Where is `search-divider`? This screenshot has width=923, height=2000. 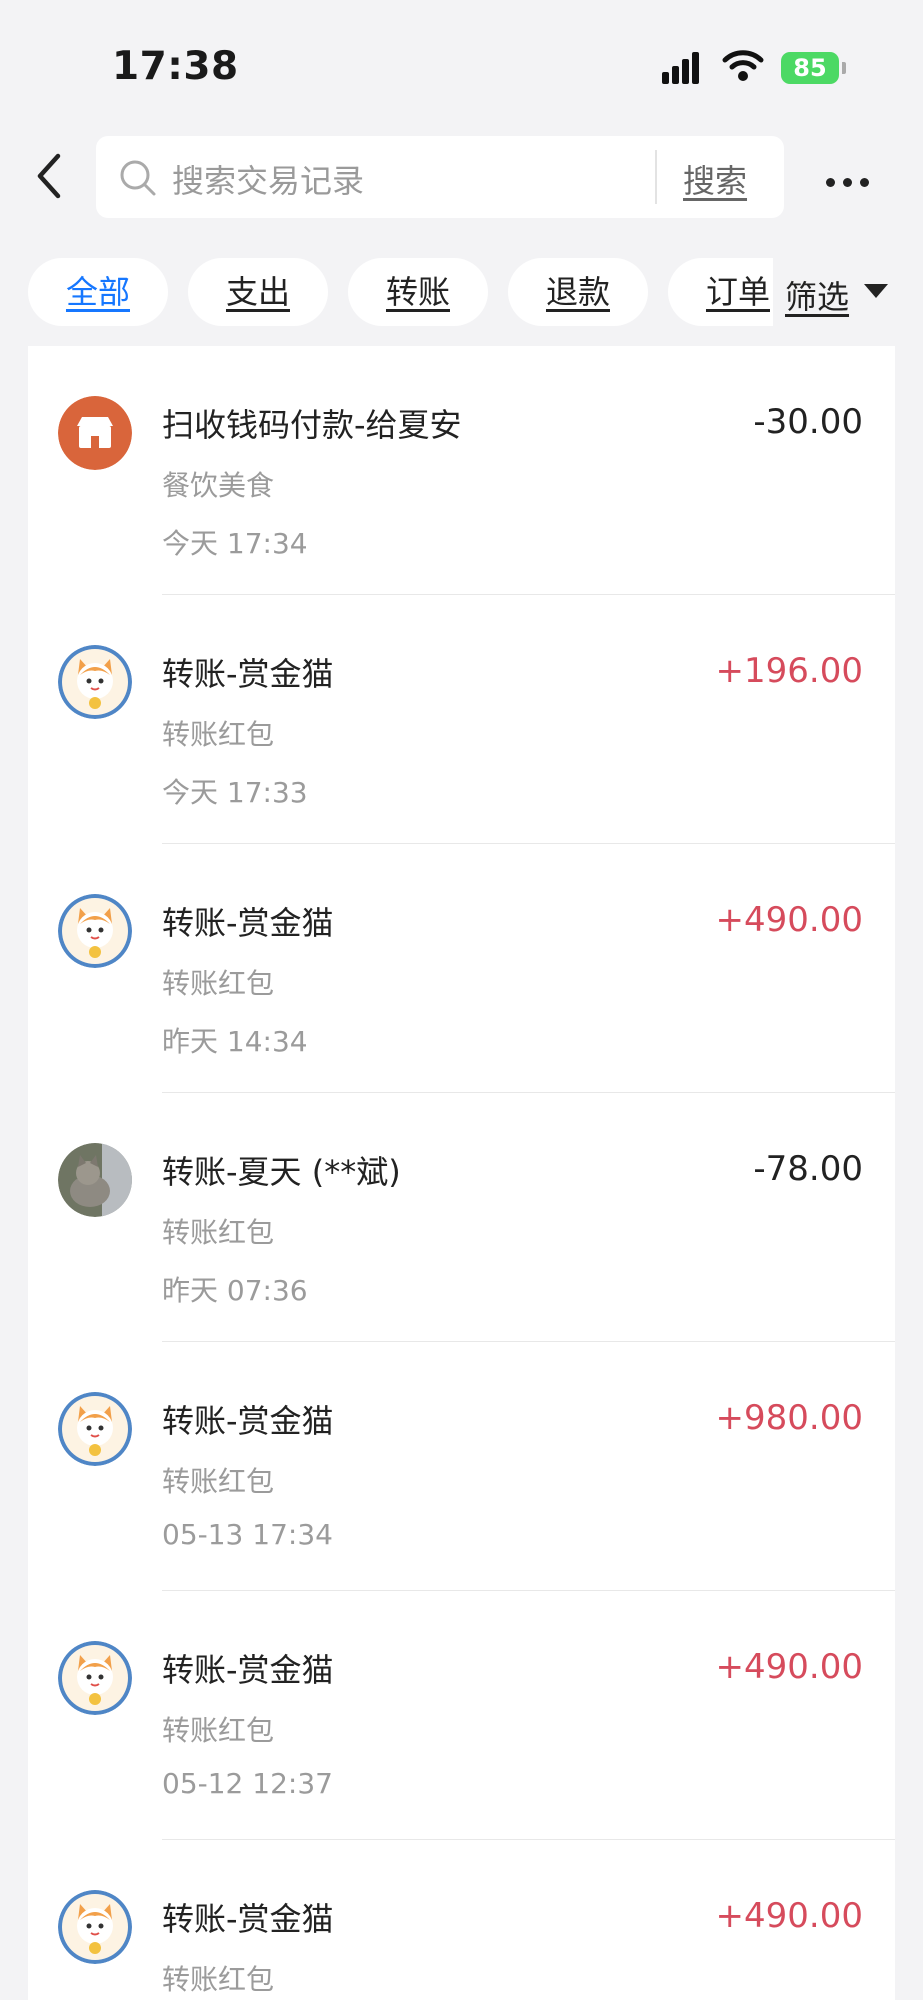
search-divider is located at coordinates (656, 177).